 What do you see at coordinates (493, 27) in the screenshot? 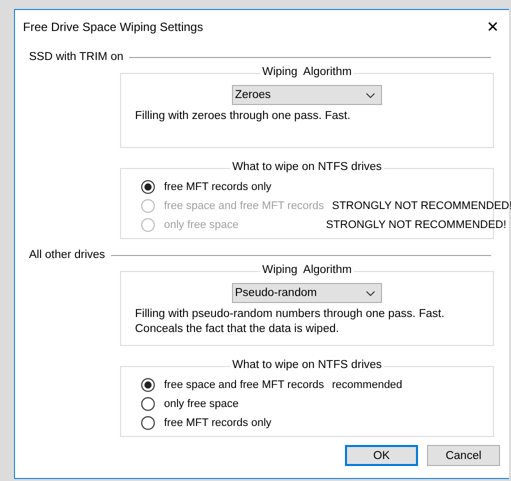
I see `close-button: ✕` at bounding box center [493, 27].